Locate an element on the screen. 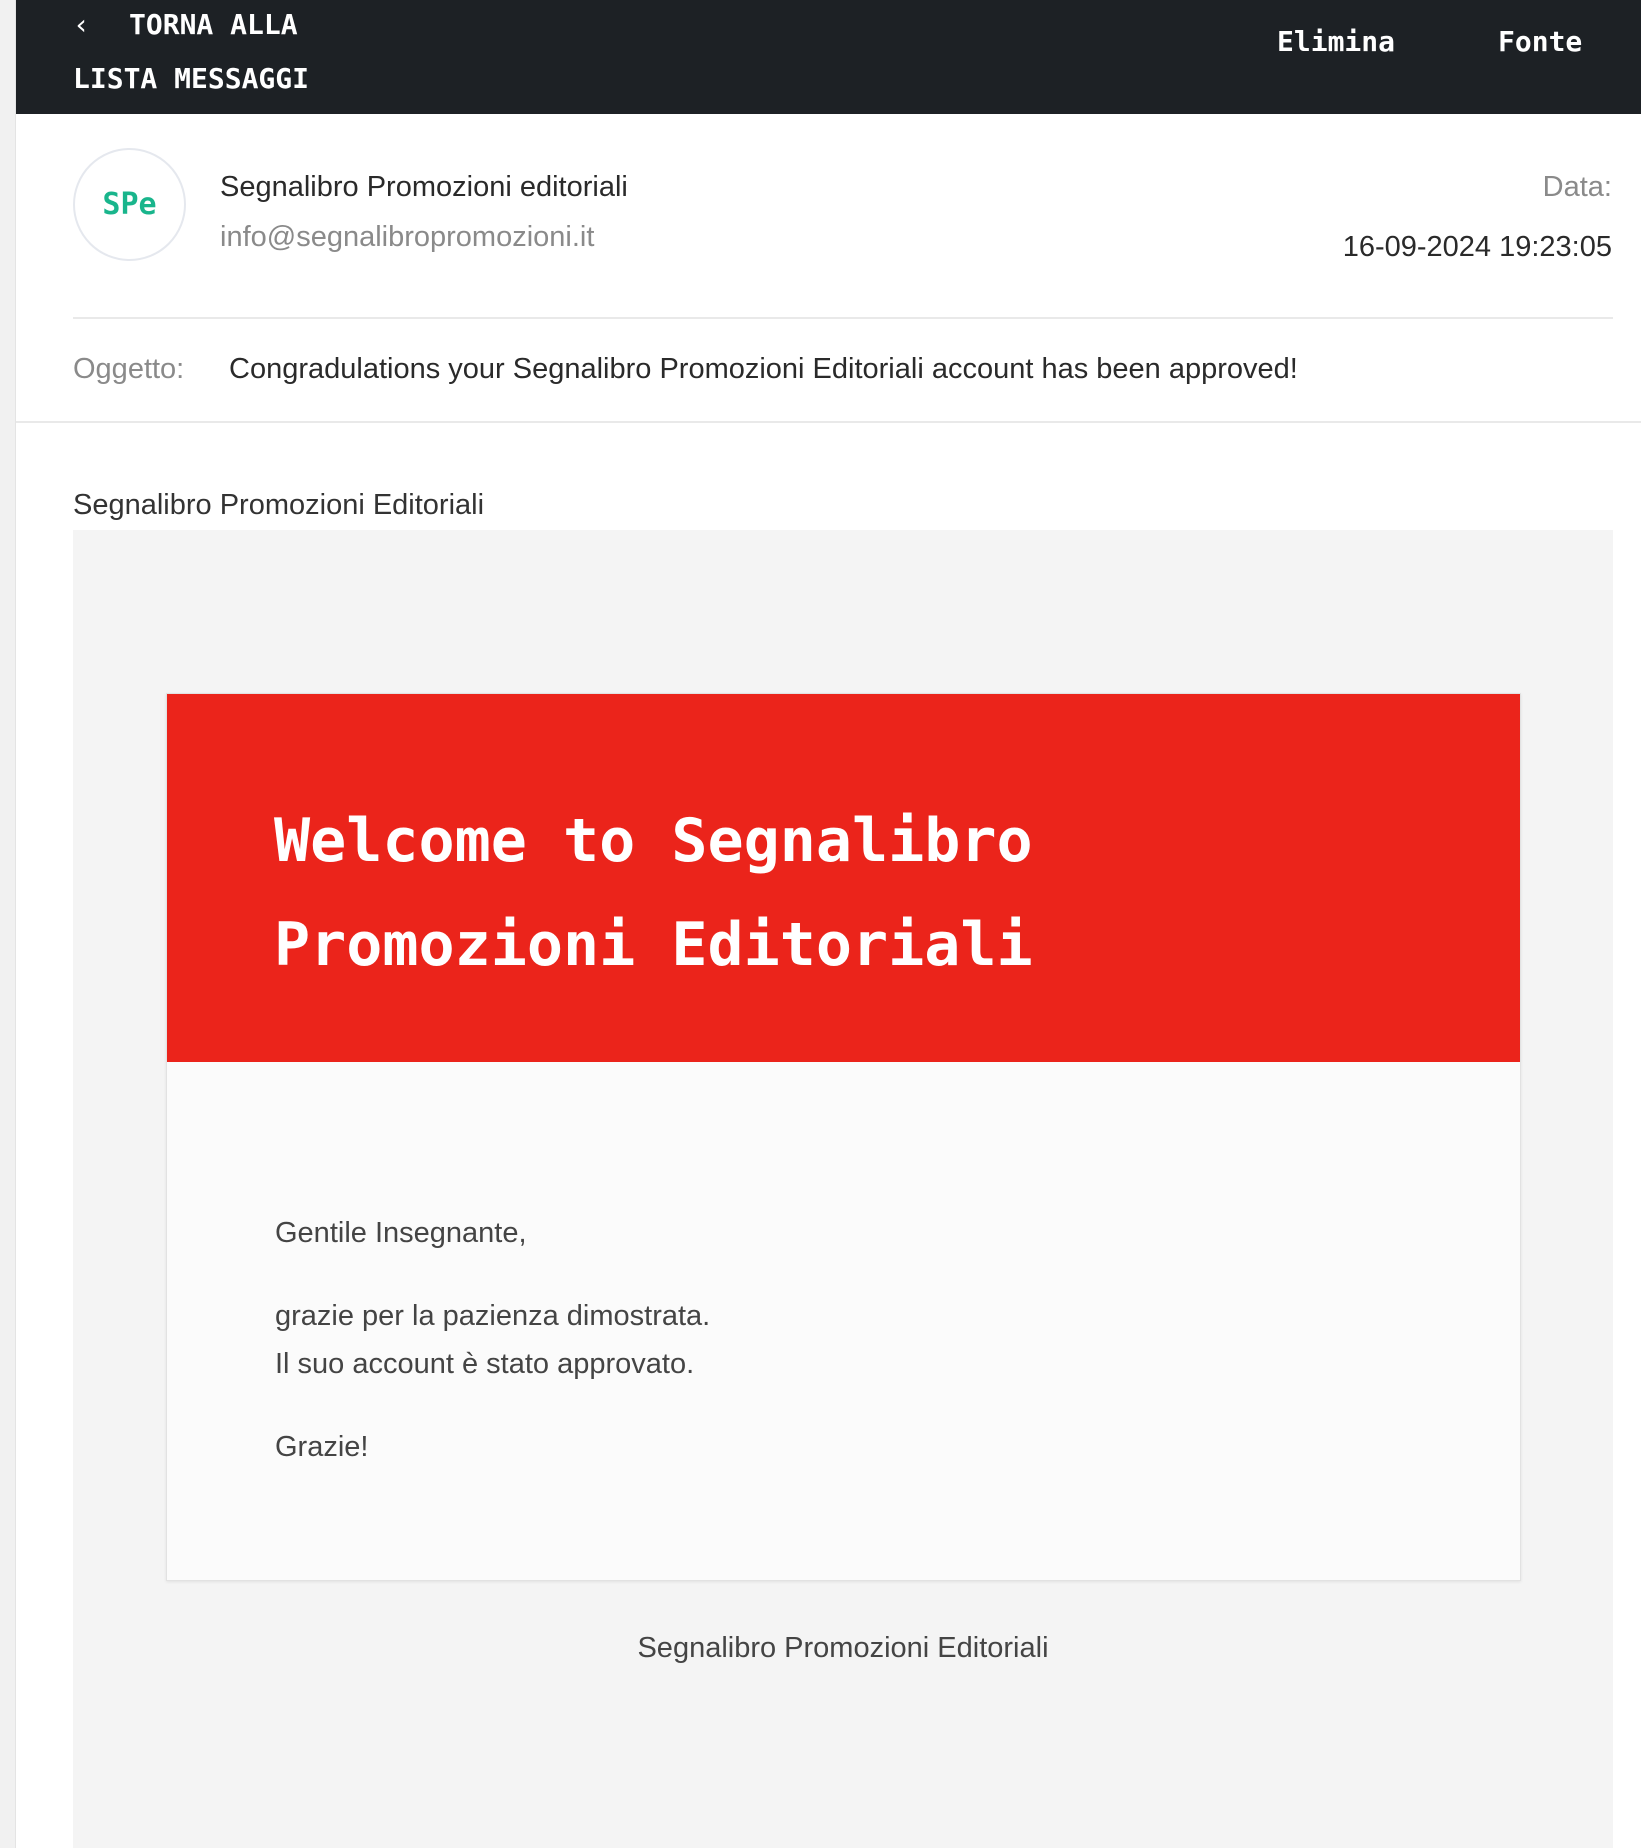 This screenshot has height=1848, width=1641. top-toolbar: ‹ TORNA ALLA LISTA MESSAGGI Elimina Fonte is located at coordinates (828, 57).